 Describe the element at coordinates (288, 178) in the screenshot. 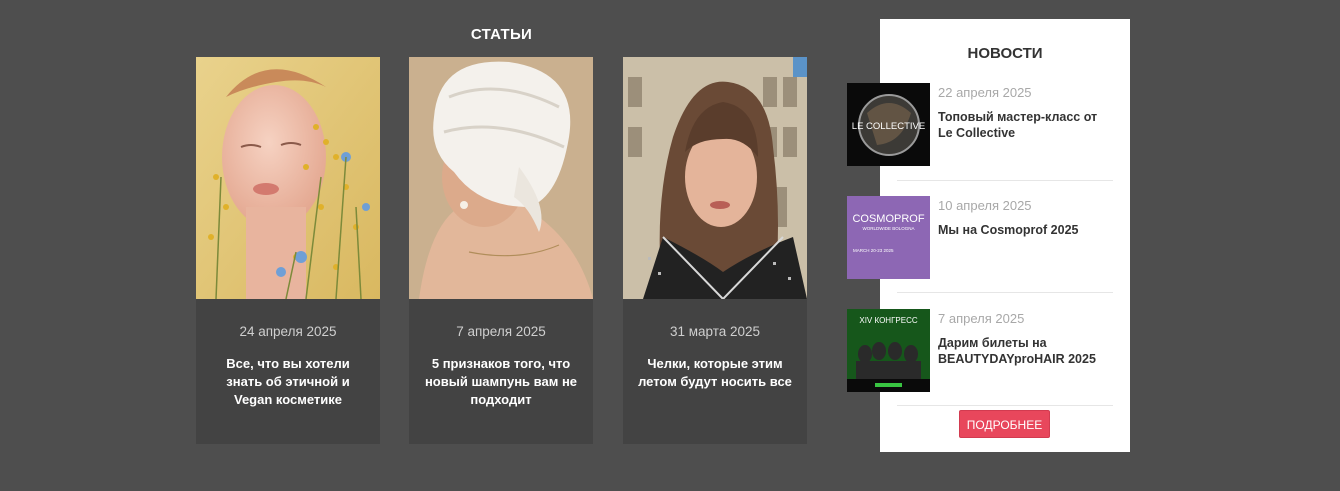

I see `article-image-vegan` at that location.